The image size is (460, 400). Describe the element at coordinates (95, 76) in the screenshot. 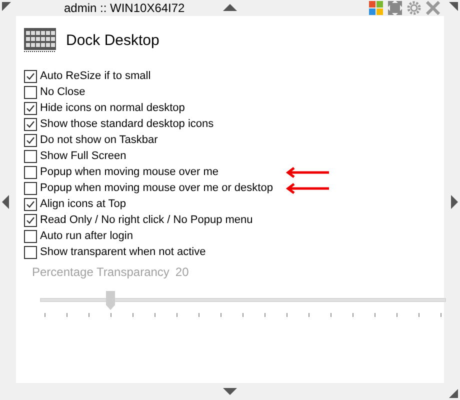

I see `option-label: Auto ReSize if to small` at that location.